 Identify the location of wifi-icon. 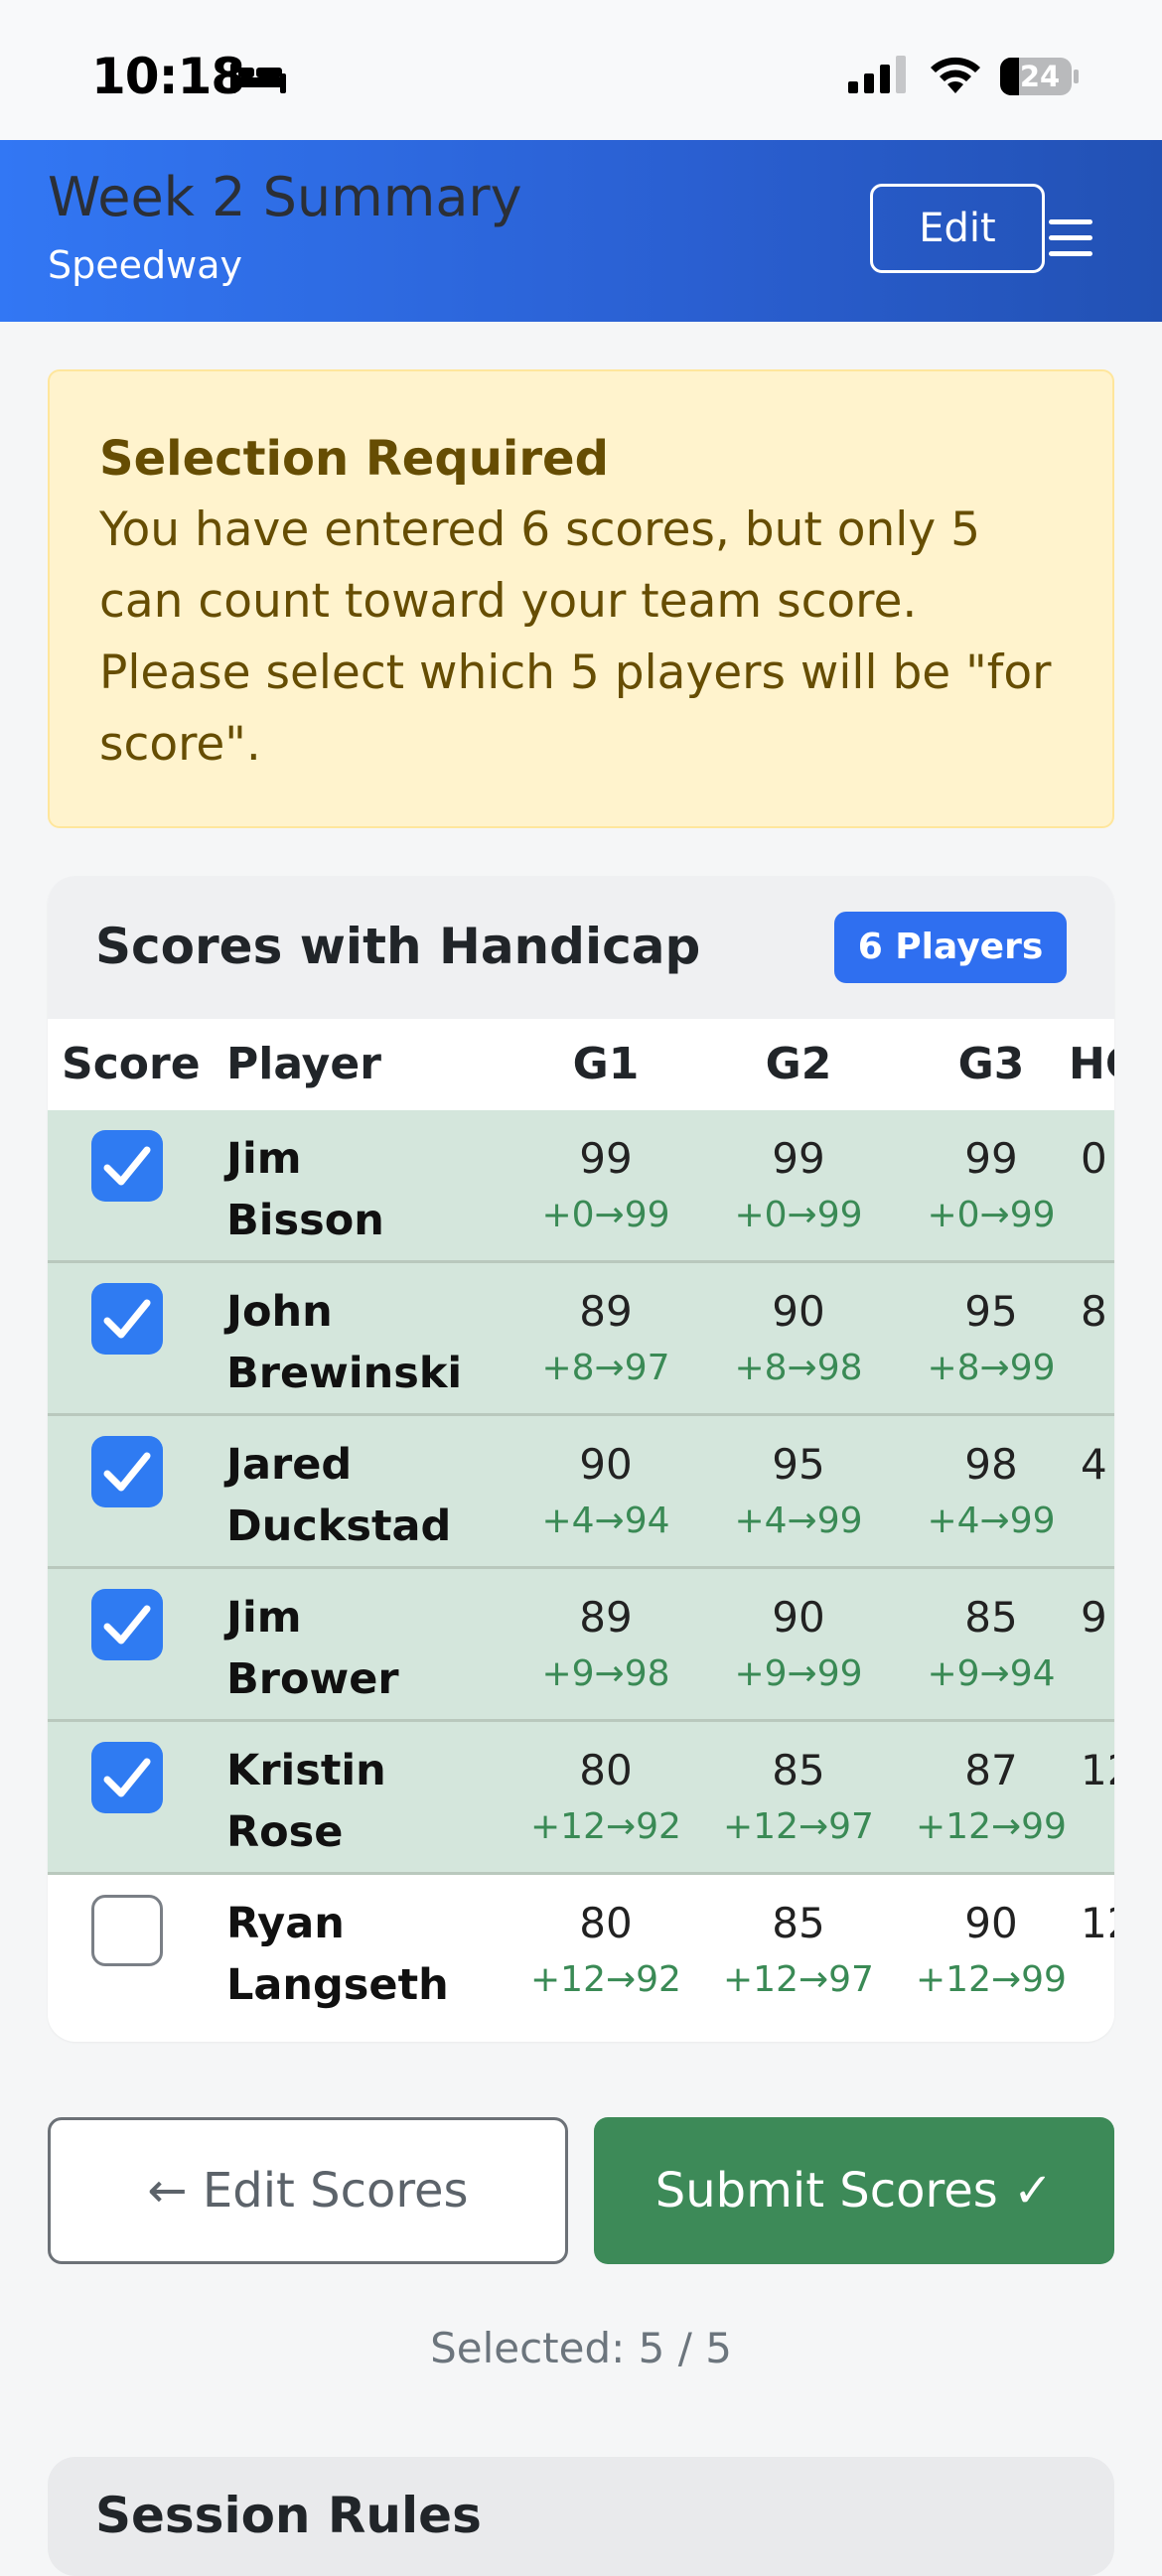
(955, 75).